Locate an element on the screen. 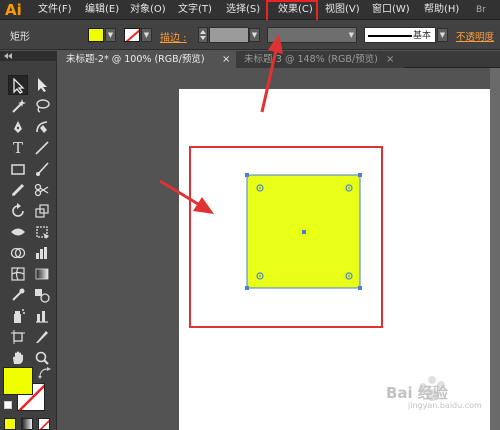 The image size is (500, 430). color-mode-button is located at coordinates (10, 424).